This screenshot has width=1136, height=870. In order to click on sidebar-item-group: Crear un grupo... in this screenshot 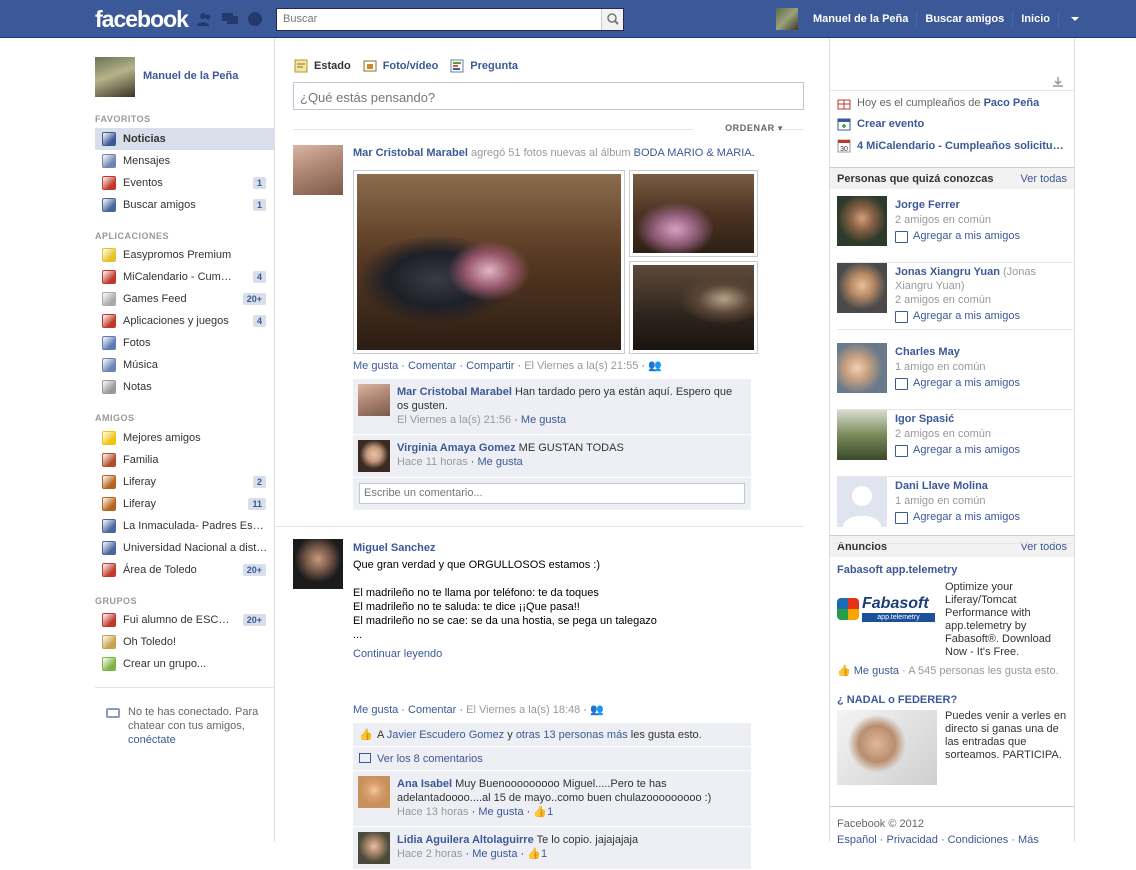, I will do `click(184, 664)`.